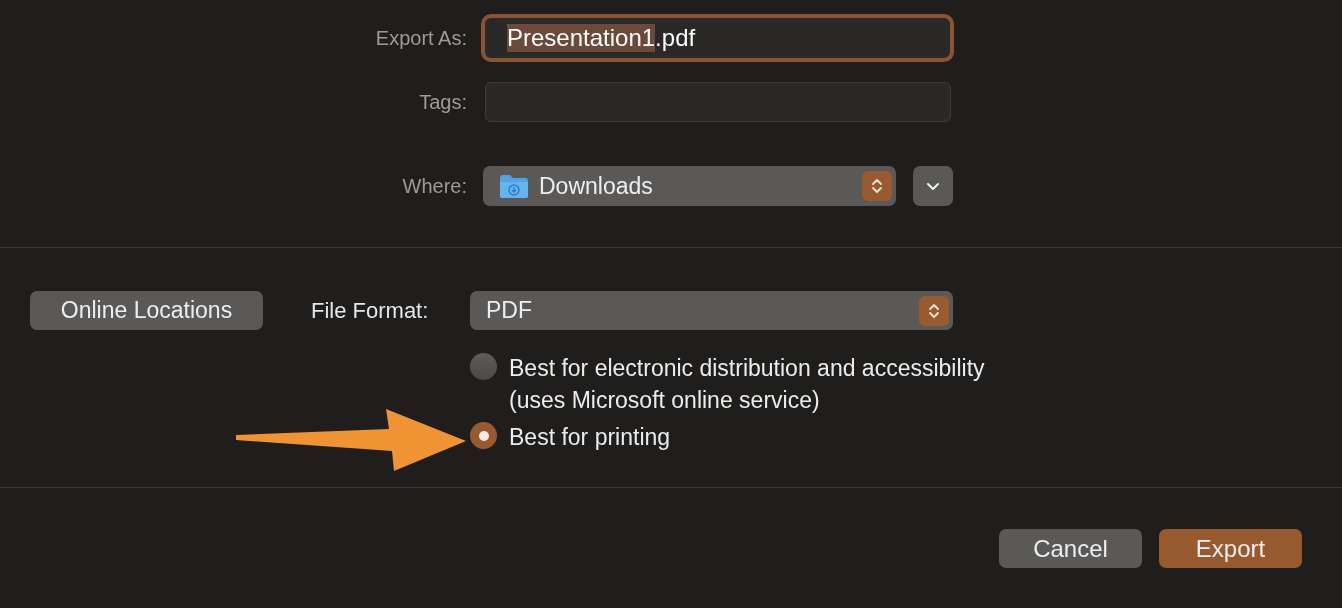 This screenshot has height=608, width=1342. Describe the element at coordinates (1070, 548) in the screenshot. I see `cancel-button: Cancel` at that location.